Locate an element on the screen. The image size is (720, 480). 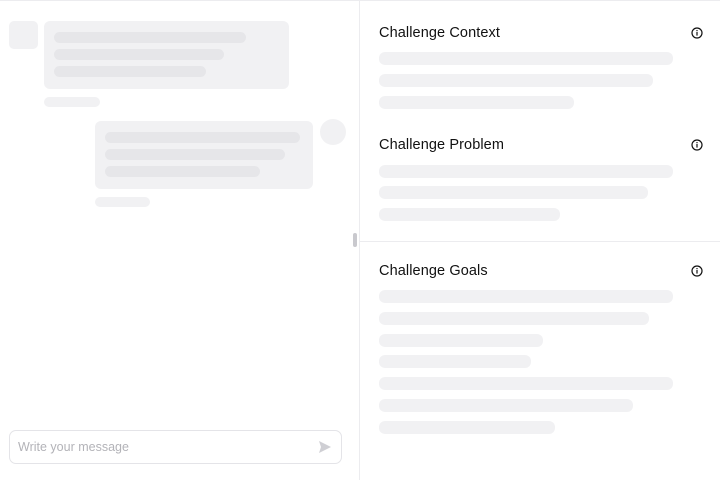
outgoing-avatar-skeleton is located at coordinates (333, 132).